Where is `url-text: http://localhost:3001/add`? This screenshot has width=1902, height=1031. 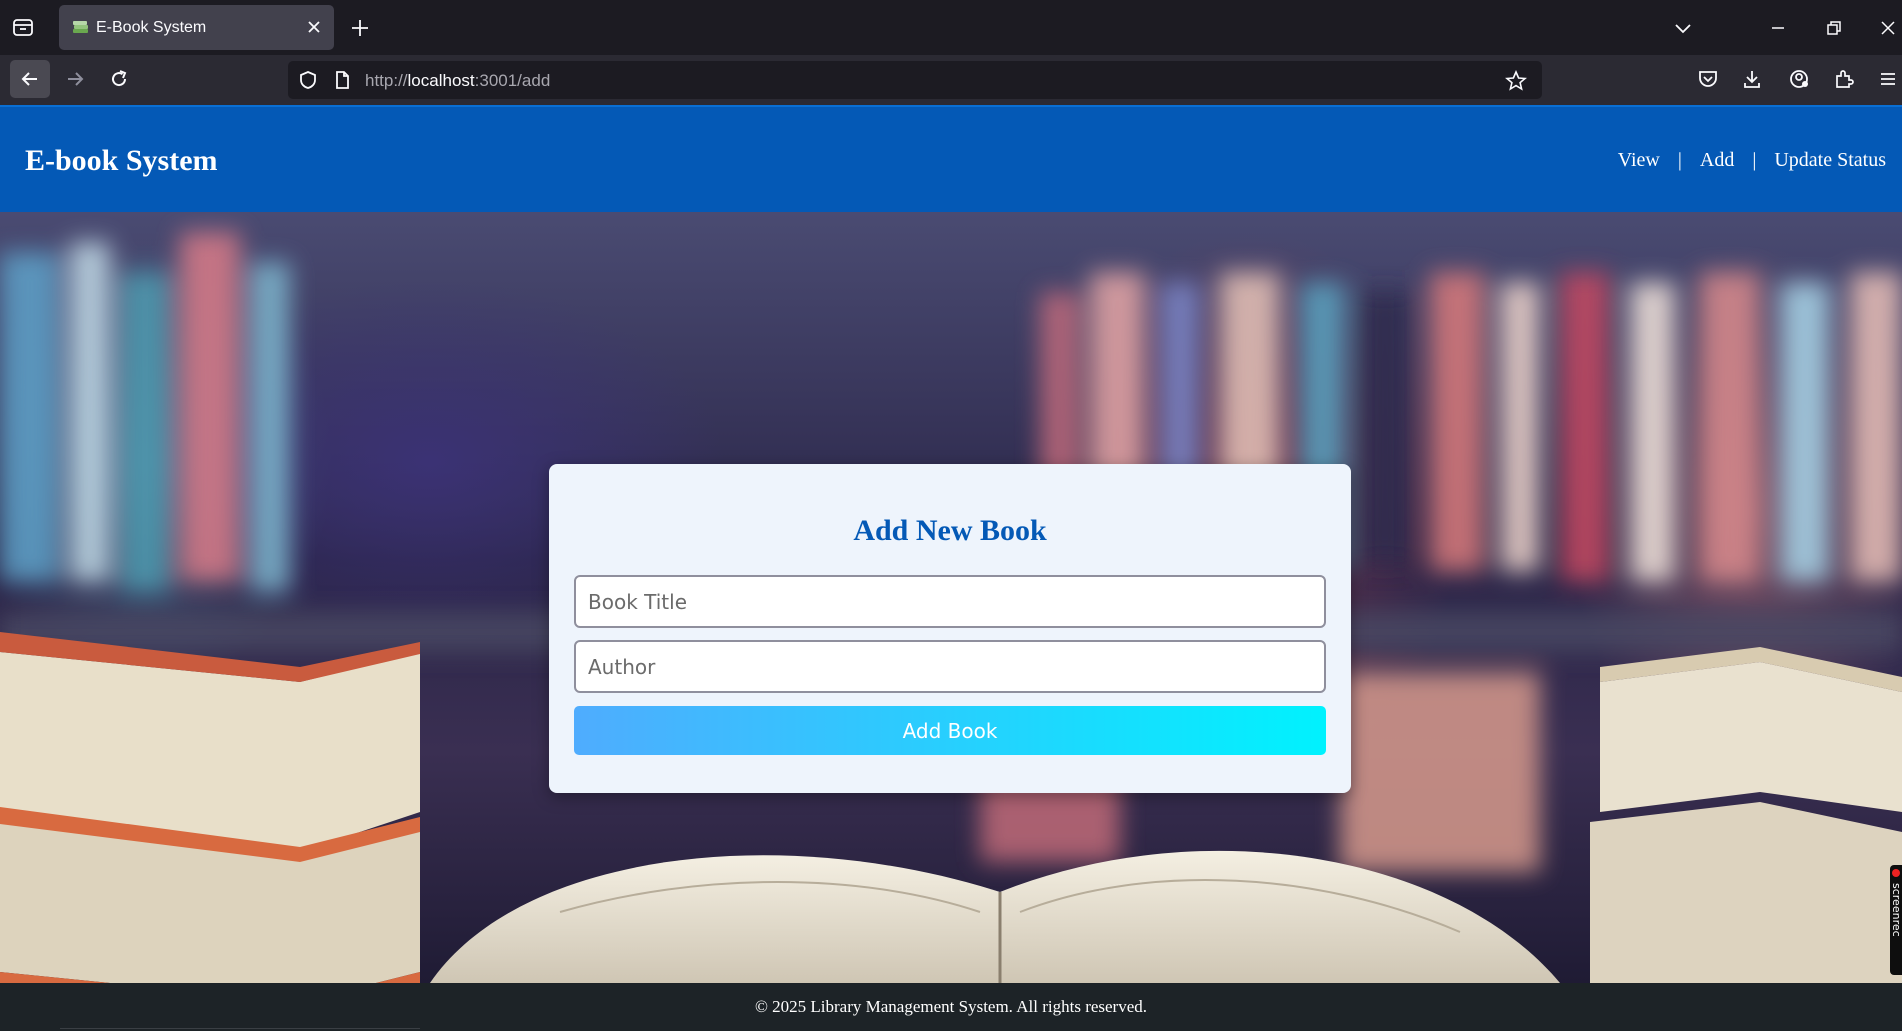 url-text: http://localhost:3001/add is located at coordinates (457, 81).